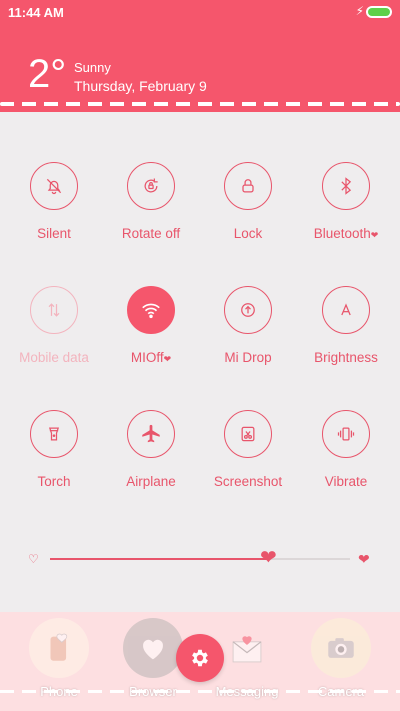  Describe the element at coordinates (151, 434) in the screenshot. I see `airplane-icon` at that location.